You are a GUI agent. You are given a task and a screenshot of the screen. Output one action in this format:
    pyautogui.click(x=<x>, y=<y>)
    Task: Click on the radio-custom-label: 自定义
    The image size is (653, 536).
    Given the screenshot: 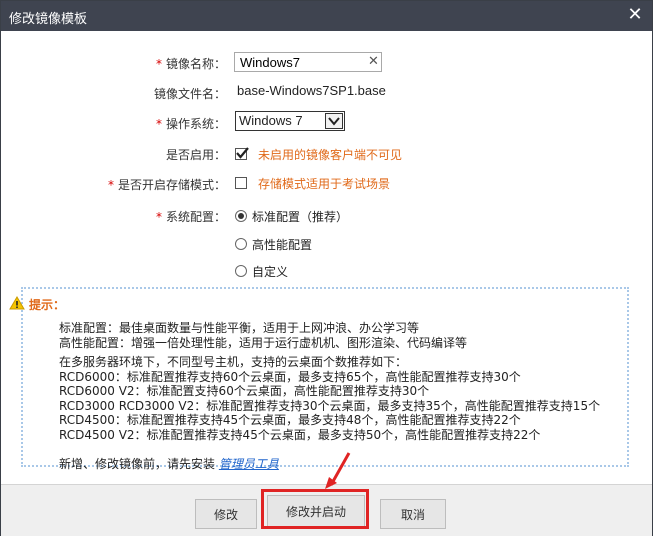 What is the action you would take?
    pyautogui.click(x=270, y=271)
    